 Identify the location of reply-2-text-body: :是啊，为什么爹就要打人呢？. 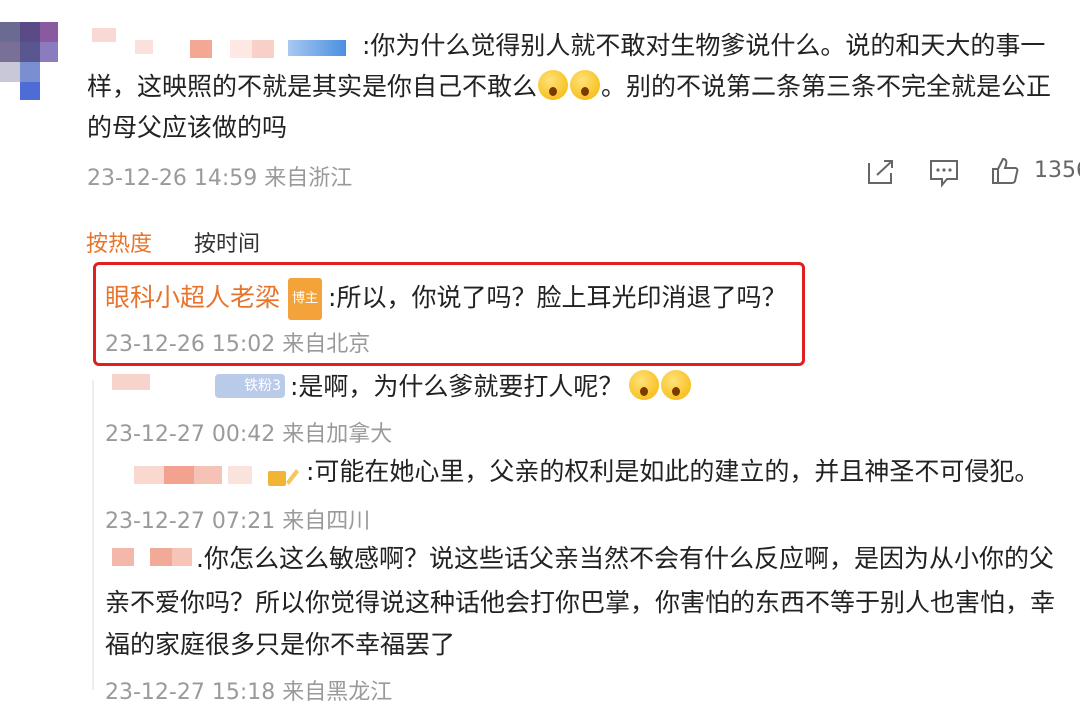
(457, 386).